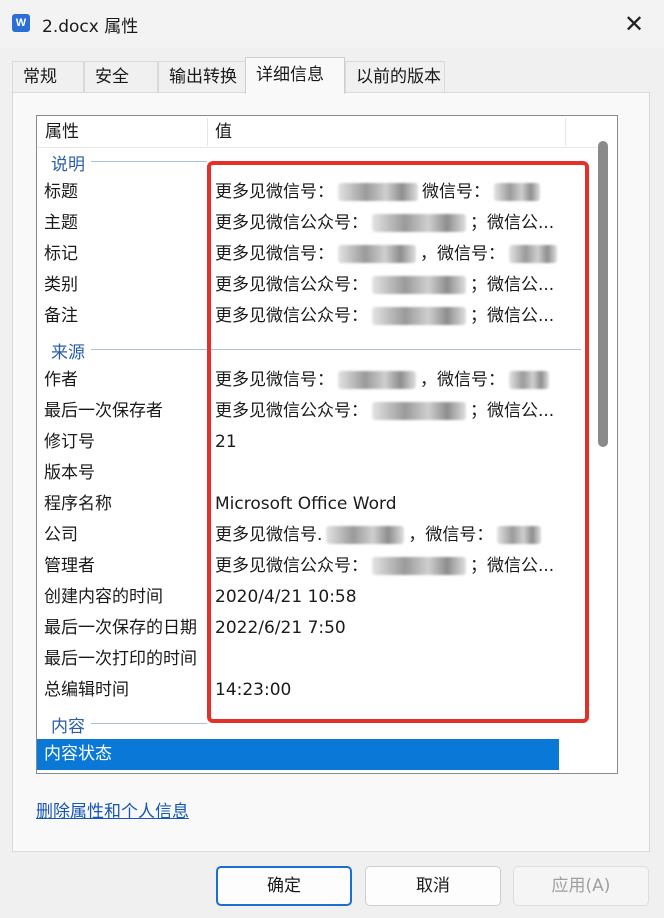 Image resolution: width=664 pixels, height=918 pixels. I want to click on property-name: 程序名称, so click(78, 504).